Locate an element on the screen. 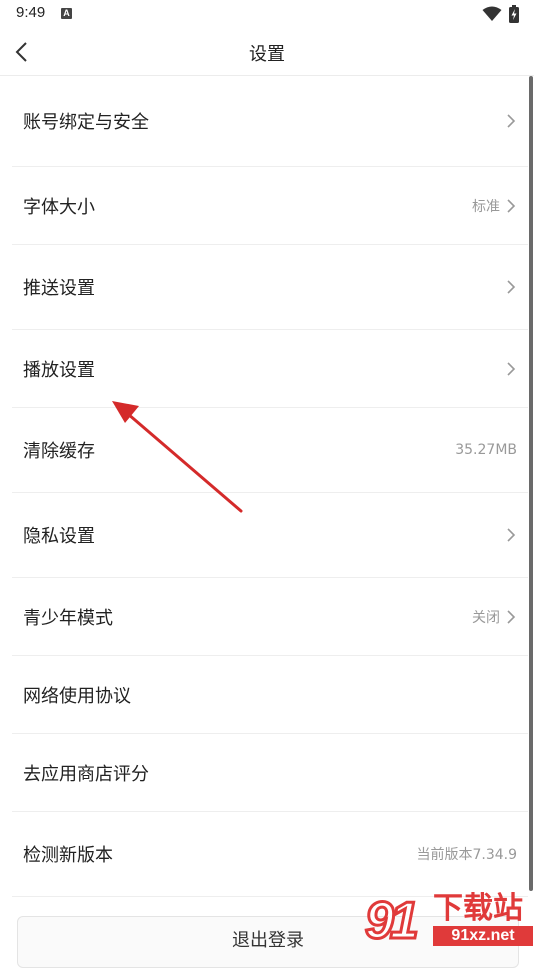 This screenshot has width=534, height=968. cache-size-value: 35.27MB is located at coordinates (486, 450).